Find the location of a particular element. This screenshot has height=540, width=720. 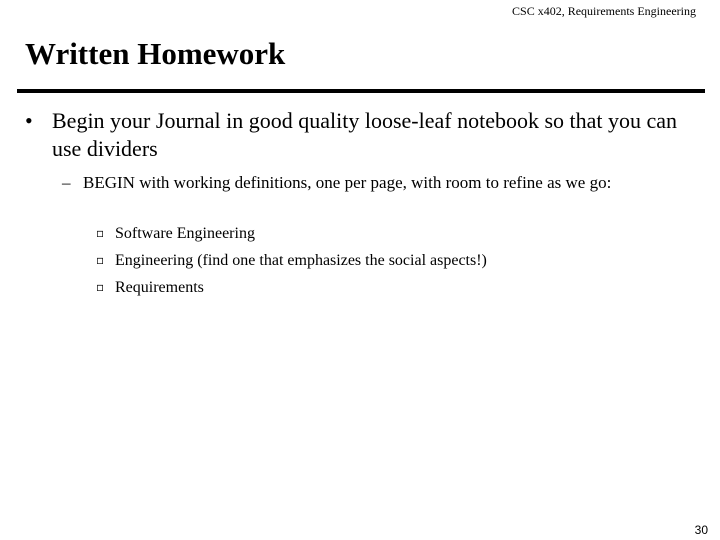

slide-title: Written Homework is located at coordinates (155, 53).